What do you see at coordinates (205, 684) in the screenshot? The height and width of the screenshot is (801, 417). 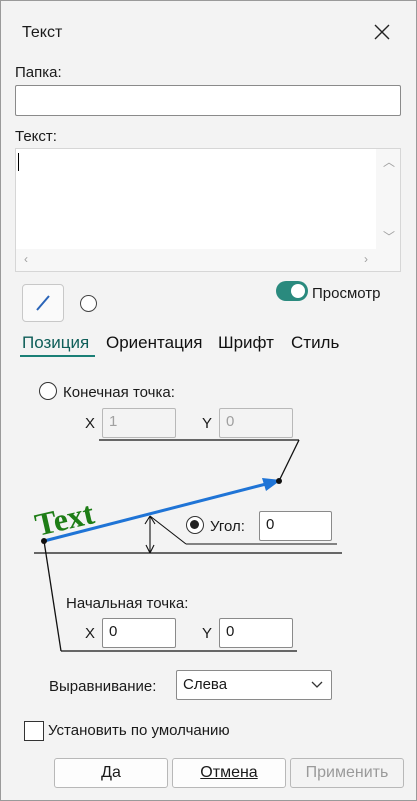 I see `alignment-value: Слева` at bounding box center [205, 684].